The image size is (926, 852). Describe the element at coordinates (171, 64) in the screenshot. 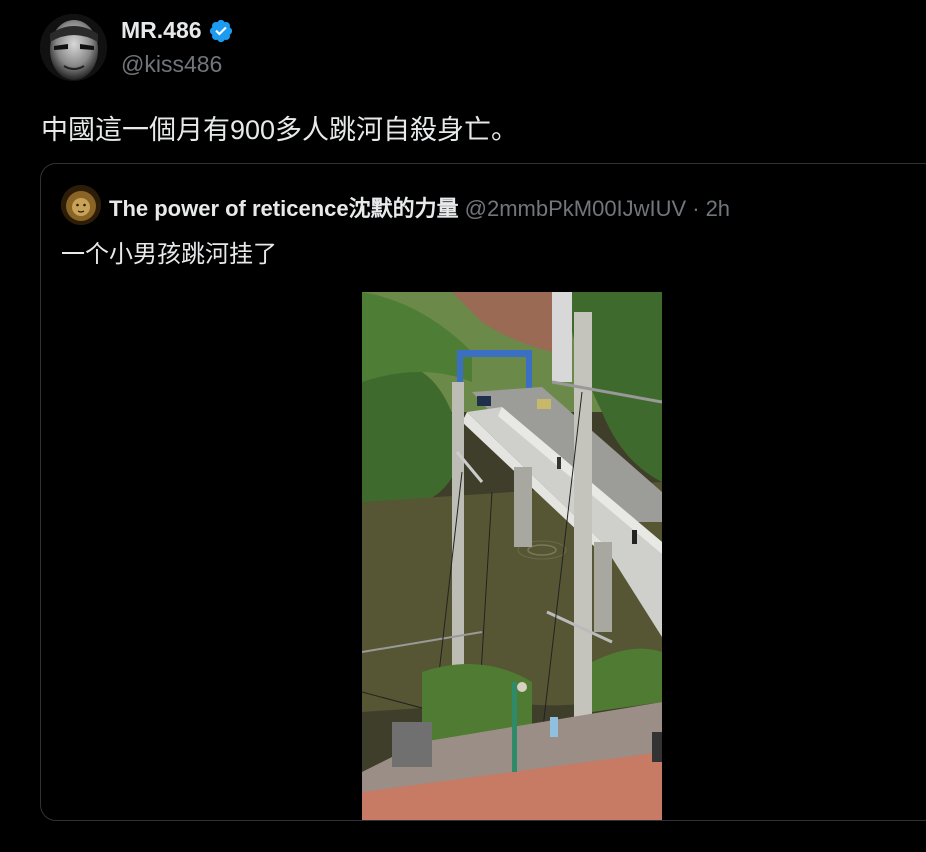

I see `author-handle: @kiss486` at that location.